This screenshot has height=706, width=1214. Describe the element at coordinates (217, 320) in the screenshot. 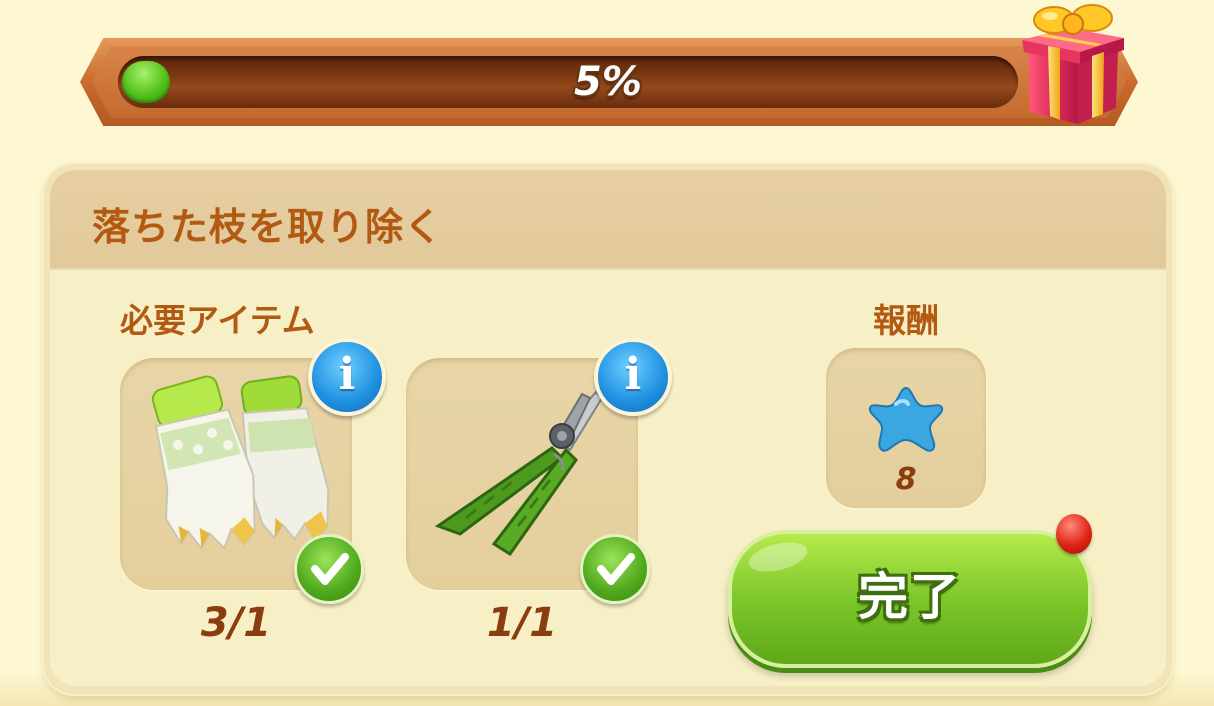

I see `required-items-label: 必要アイテム` at that location.